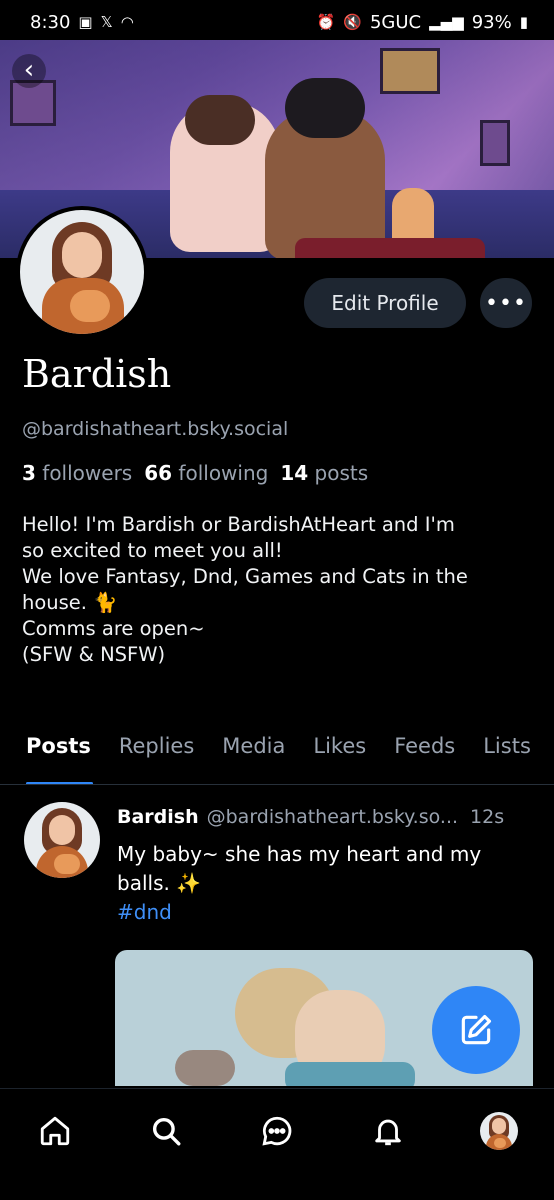  What do you see at coordinates (155, 429) in the screenshot?
I see `profile-handle: @bardishatheart.bsky.social` at bounding box center [155, 429].